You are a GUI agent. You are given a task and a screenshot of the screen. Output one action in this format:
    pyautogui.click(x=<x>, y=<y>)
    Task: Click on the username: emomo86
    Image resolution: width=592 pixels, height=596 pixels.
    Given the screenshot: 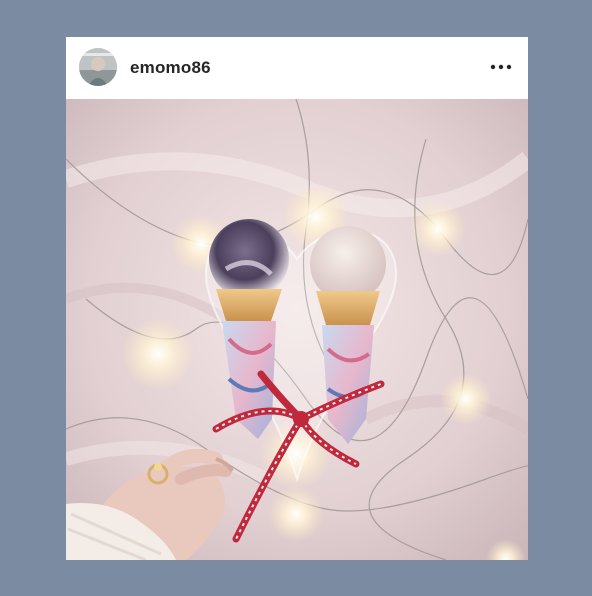 What is the action you would take?
    pyautogui.click(x=170, y=68)
    